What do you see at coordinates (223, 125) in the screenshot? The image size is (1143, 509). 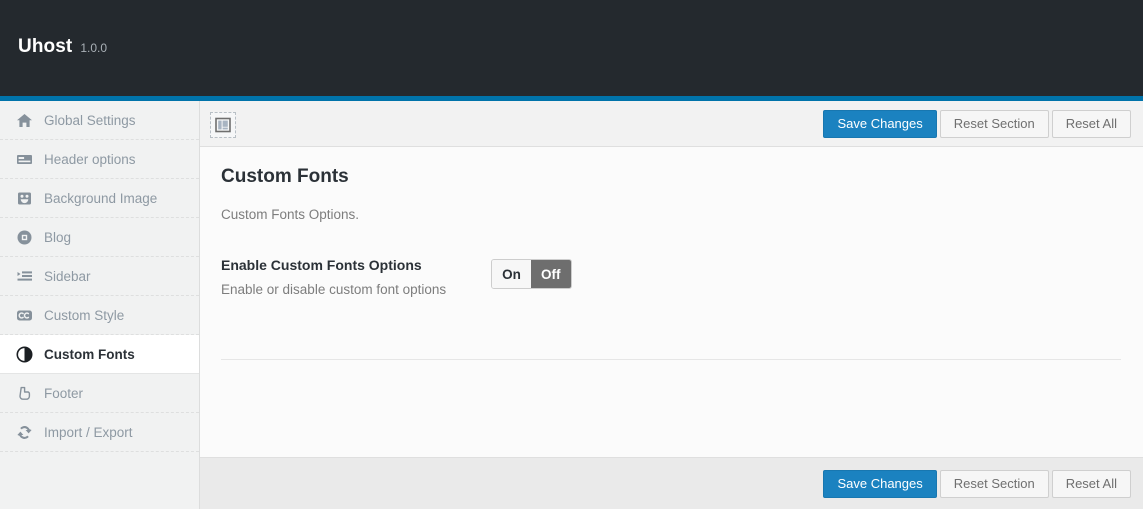 I see `expand-layout-icon` at bounding box center [223, 125].